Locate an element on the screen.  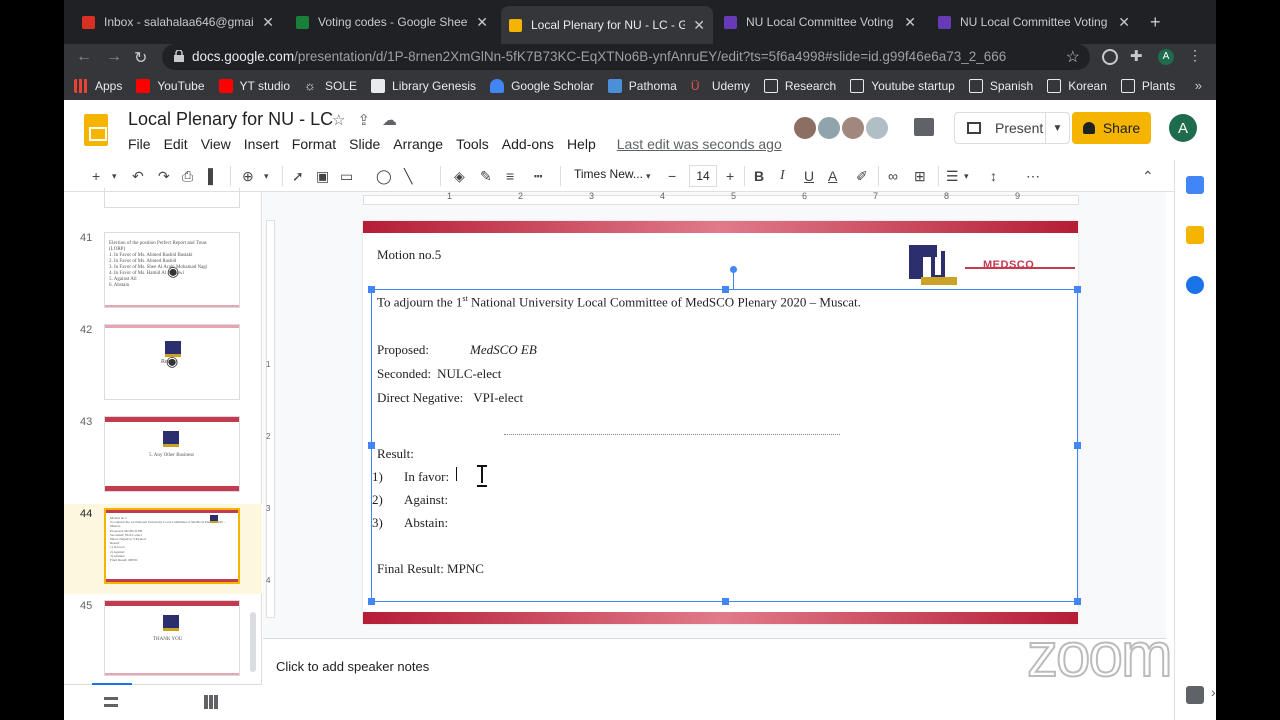
present-dropdown-icon: ▼ is located at coordinates (1057, 128).